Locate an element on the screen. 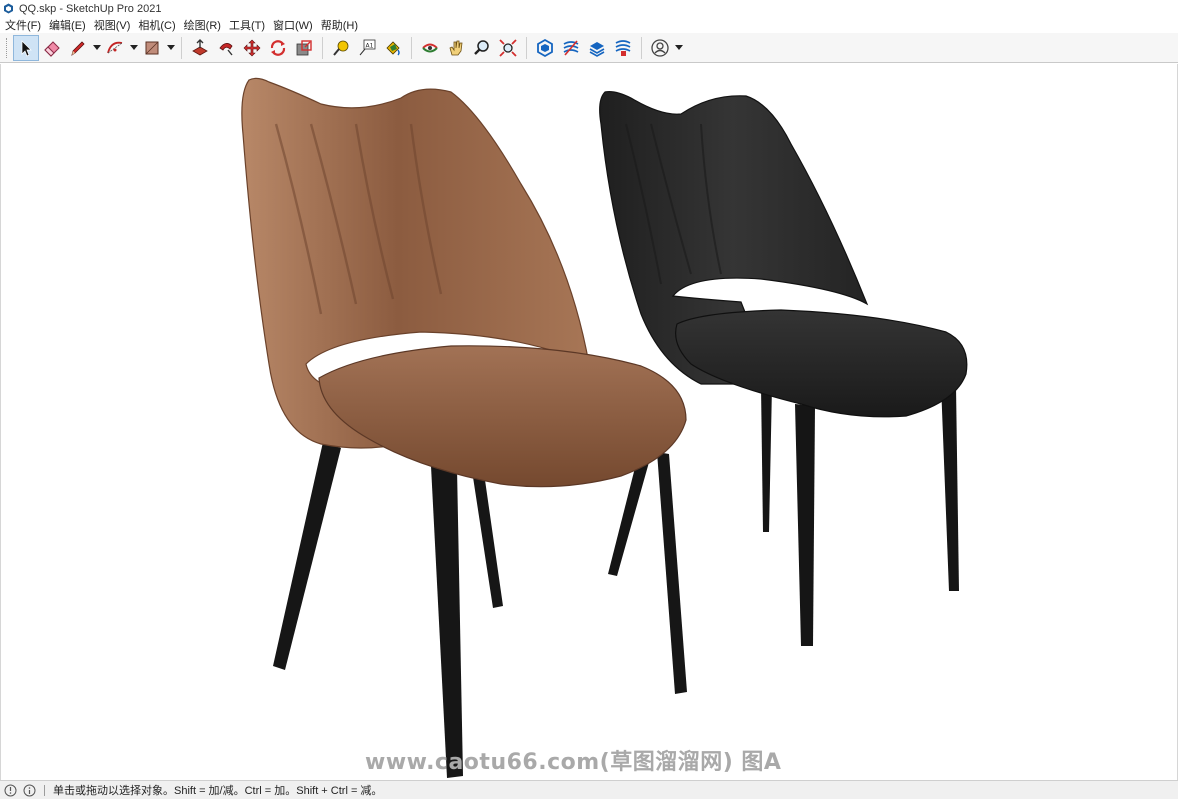 The height and width of the screenshot is (799, 1178). move-arrows-icon is located at coordinates (252, 47).